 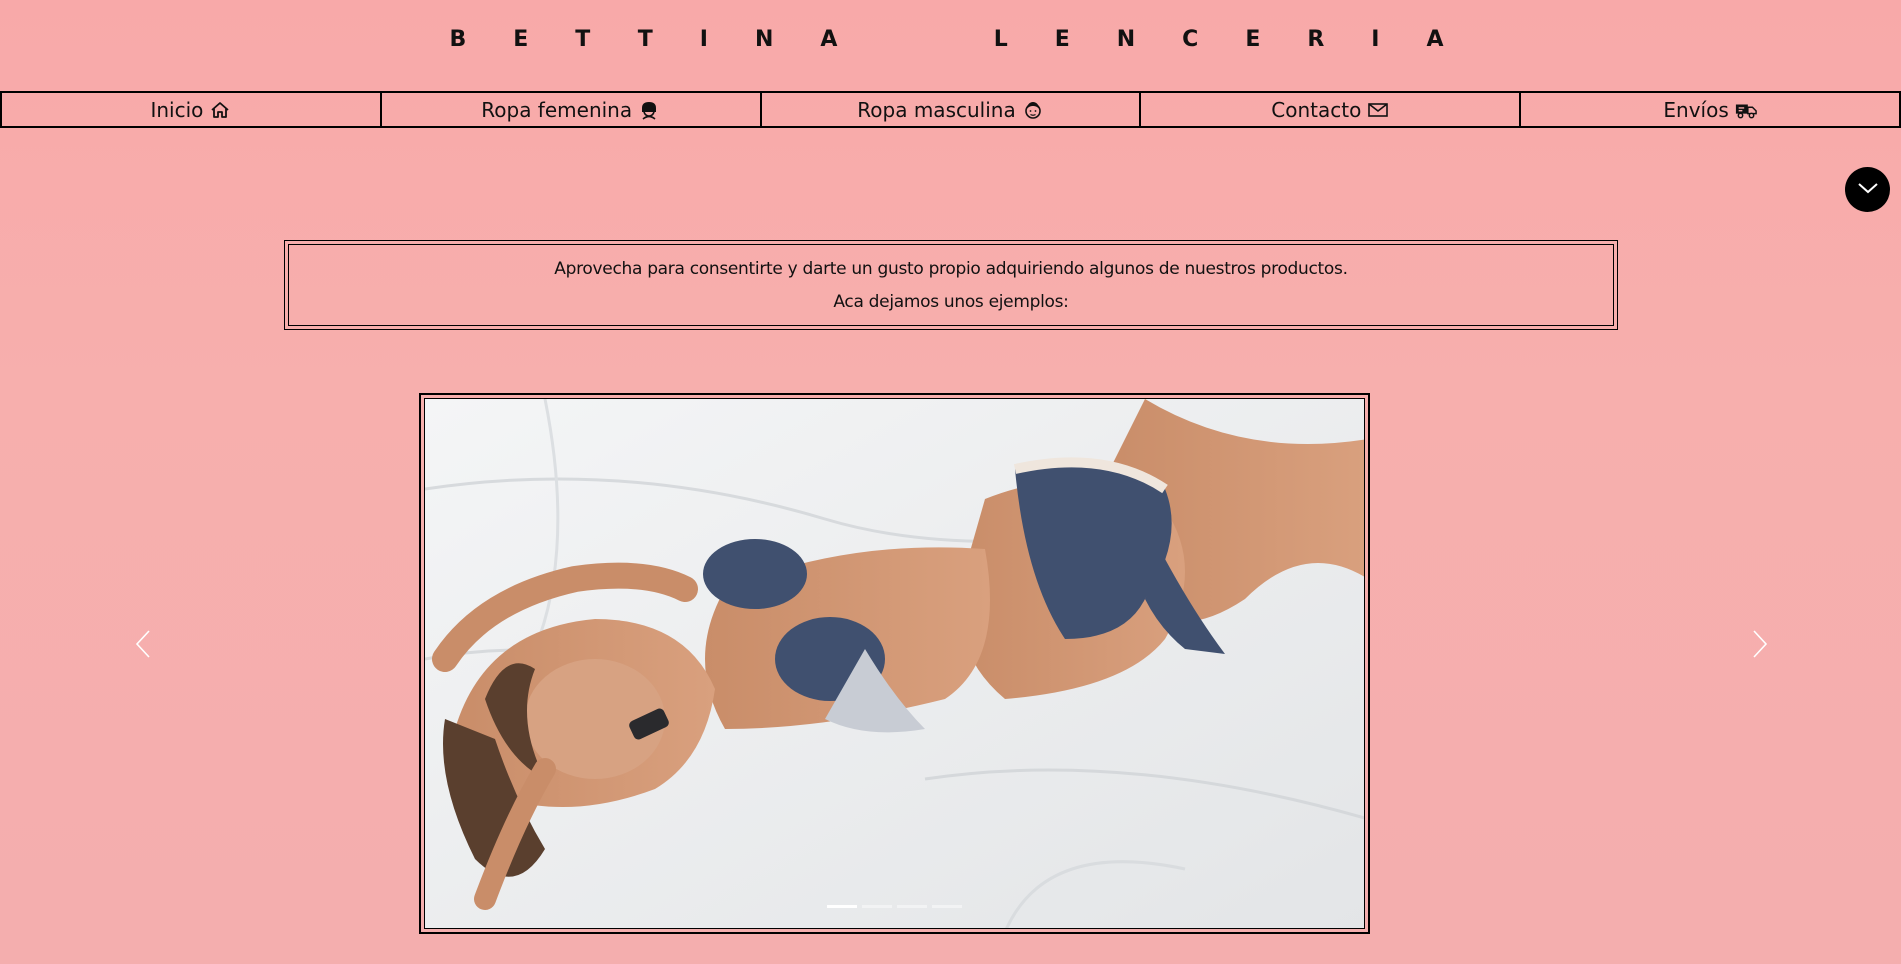 I want to click on slider-prev-button, so click(x=143, y=646).